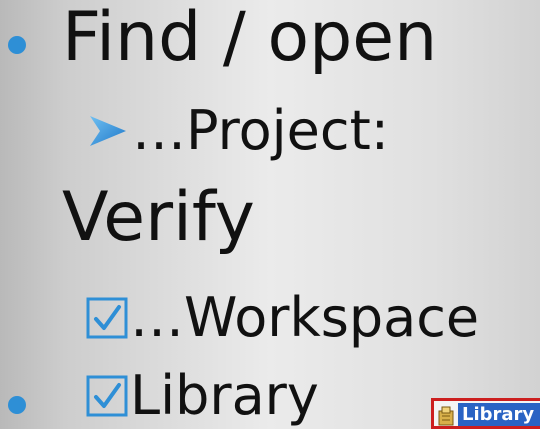 The height and width of the screenshot is (429, 540). What do you see at coordinates (108, 131) in the screenshot?
I see `arrow-bullet-icon` at bounding box center [108, 131].